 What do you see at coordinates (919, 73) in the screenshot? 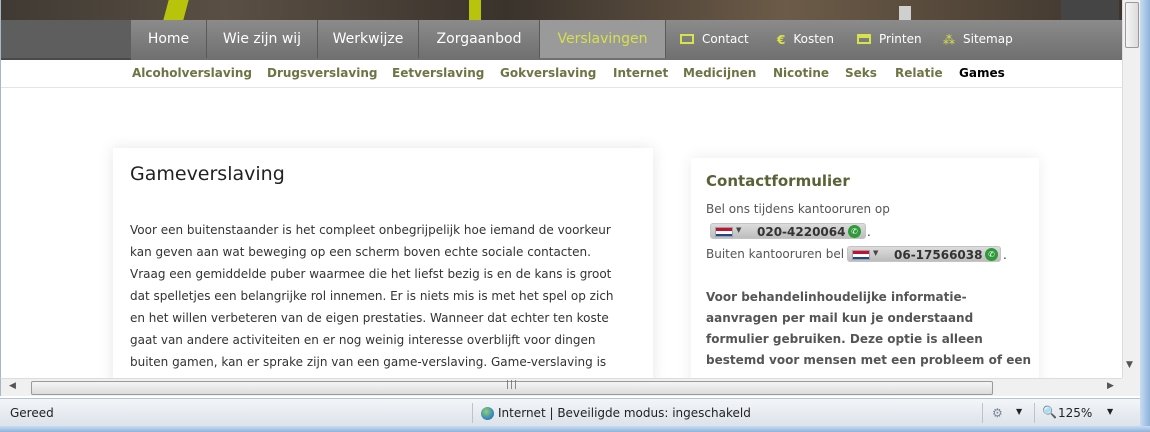
I see `subnav-item-relatie: Relatie` at bounding box center [919, 73].